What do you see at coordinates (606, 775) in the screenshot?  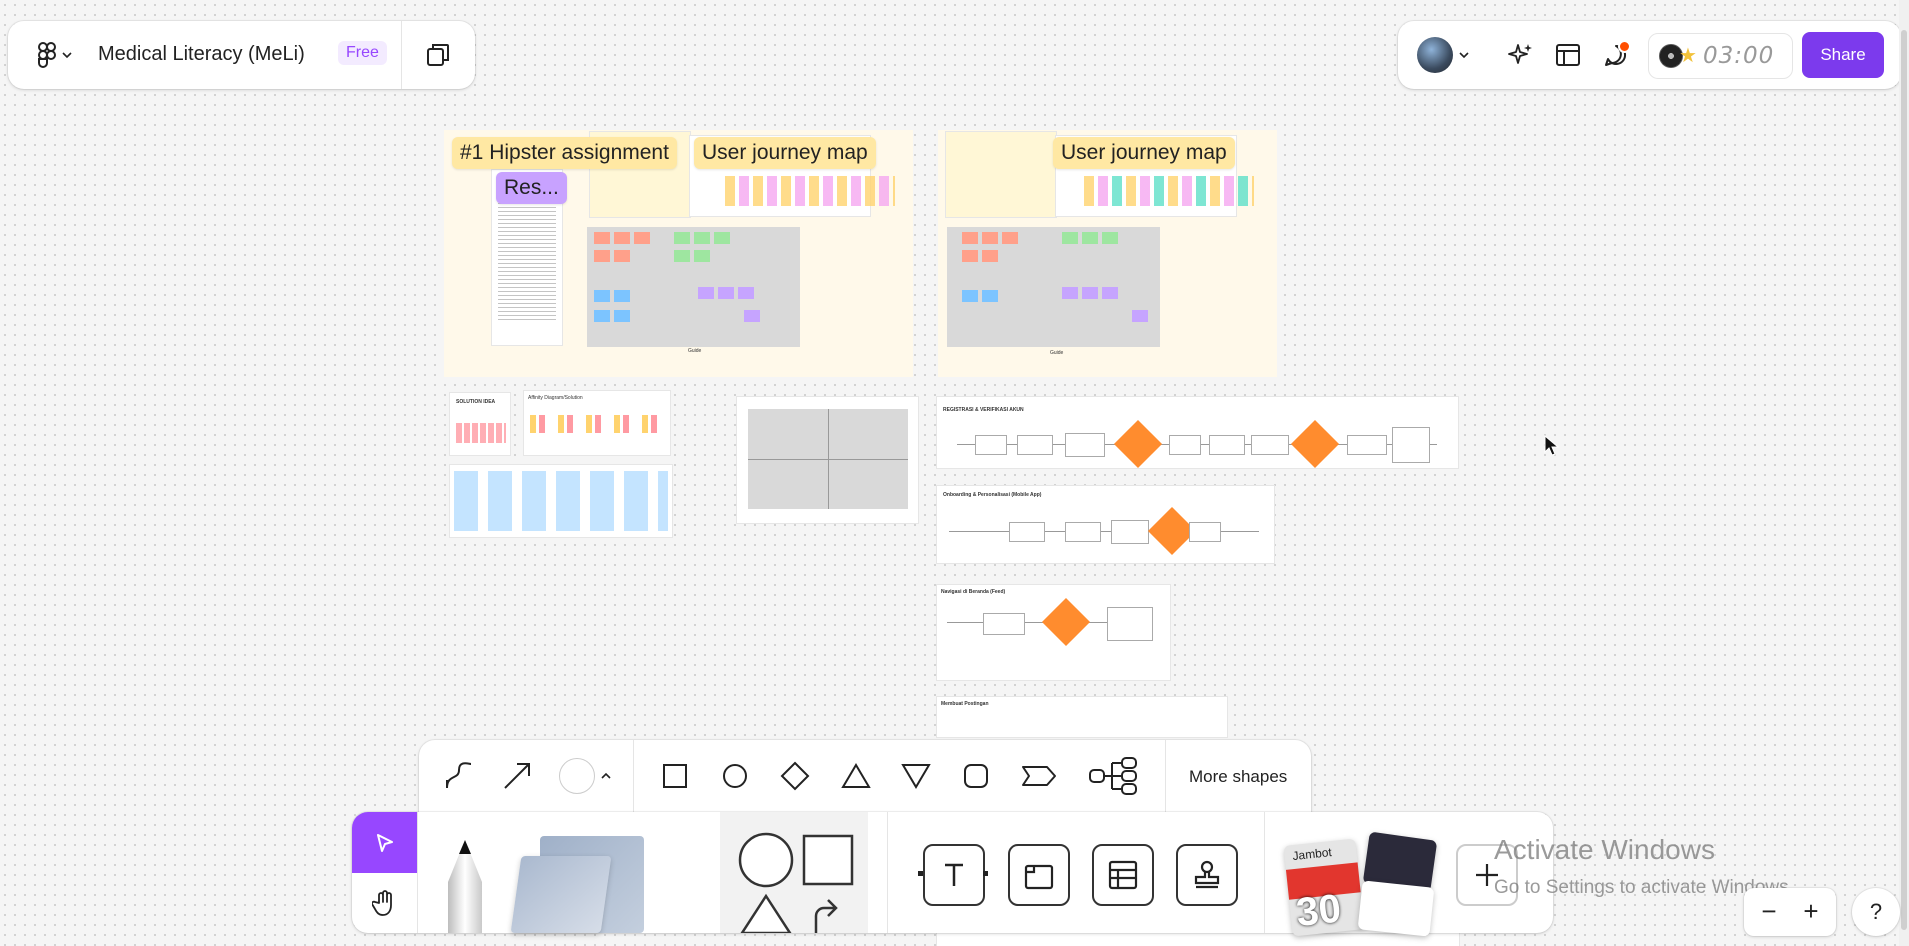 I see `chevron-up-icon` at bounding box center [606, 775].